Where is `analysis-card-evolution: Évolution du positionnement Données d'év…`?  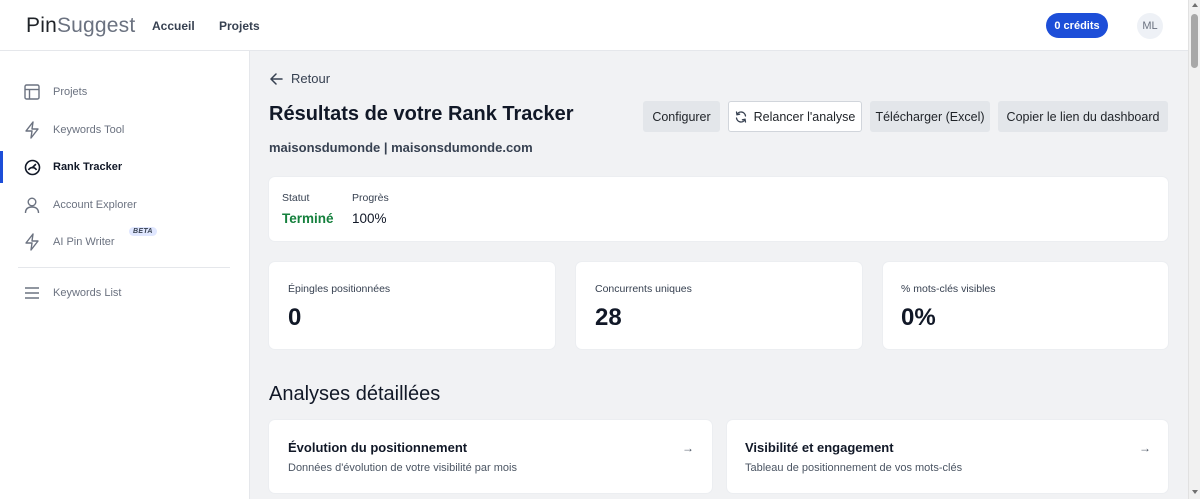 analysis-card-evolution: Évolution du positionnement Données d'év… is located at coordinates (490, 456).